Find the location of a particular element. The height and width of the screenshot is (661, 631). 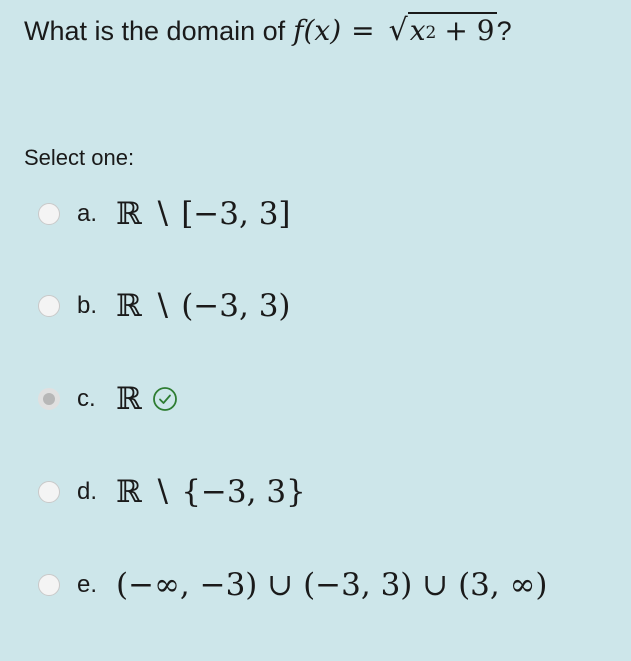

option-letter: c. is located at coordinates (86, 398).